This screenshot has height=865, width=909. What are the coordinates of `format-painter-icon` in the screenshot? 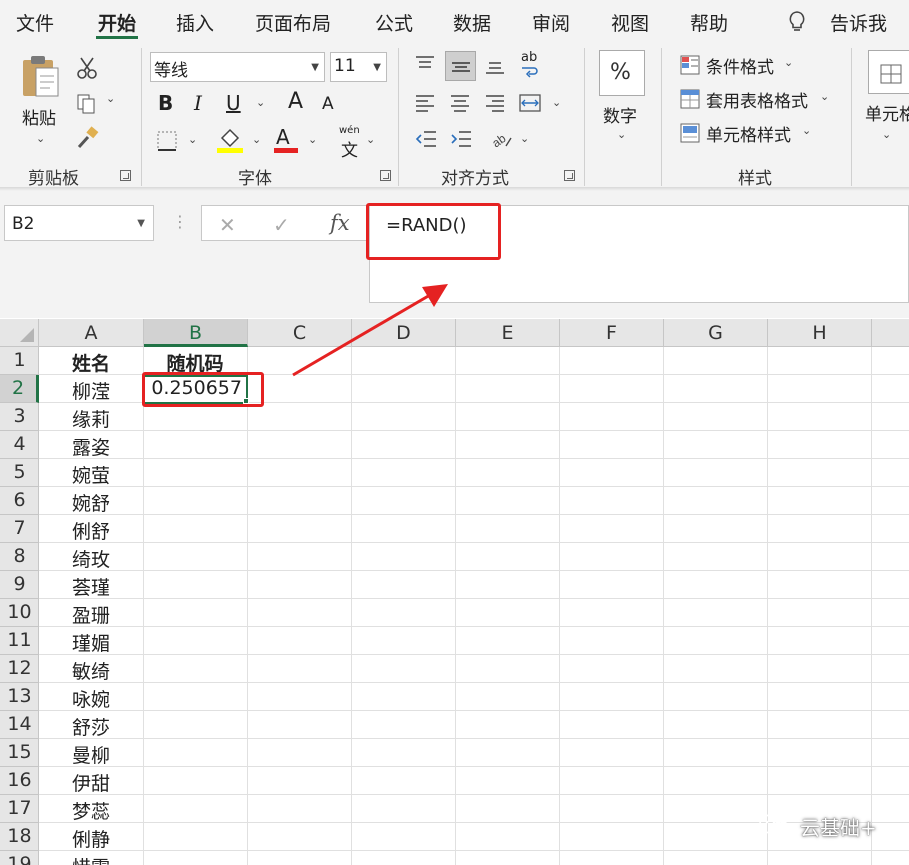 It's located at (88, 138).